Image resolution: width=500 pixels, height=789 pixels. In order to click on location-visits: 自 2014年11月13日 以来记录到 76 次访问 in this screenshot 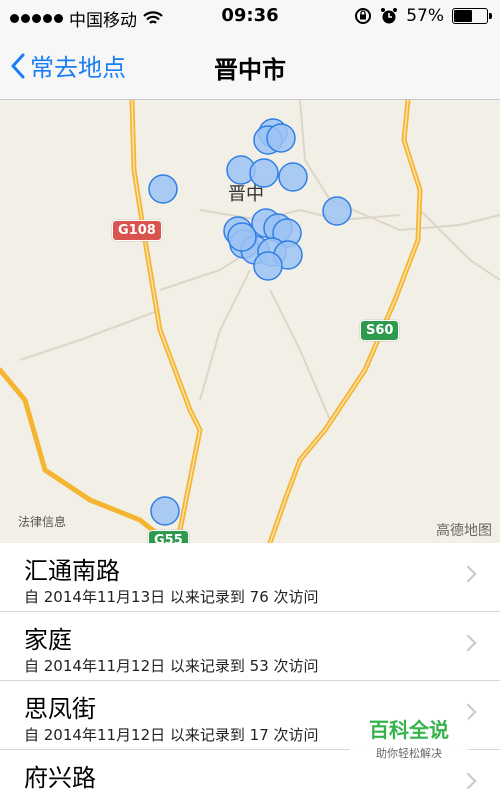, I will do `click(171, 597)`.